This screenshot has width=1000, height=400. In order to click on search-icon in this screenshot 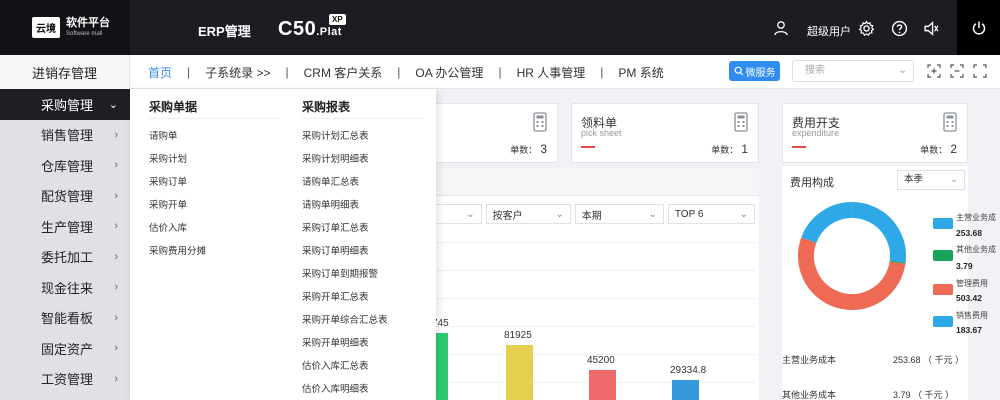, I will do `click(738, 71)`.